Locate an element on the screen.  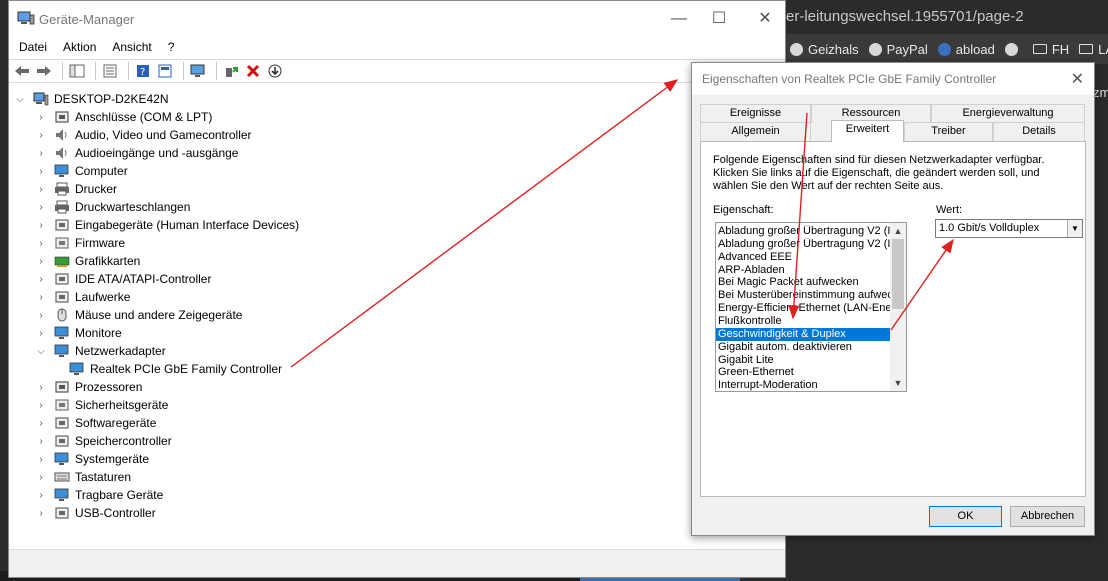
tree-category-item: › Softwaregeräte is located at coordinates (96, 423).